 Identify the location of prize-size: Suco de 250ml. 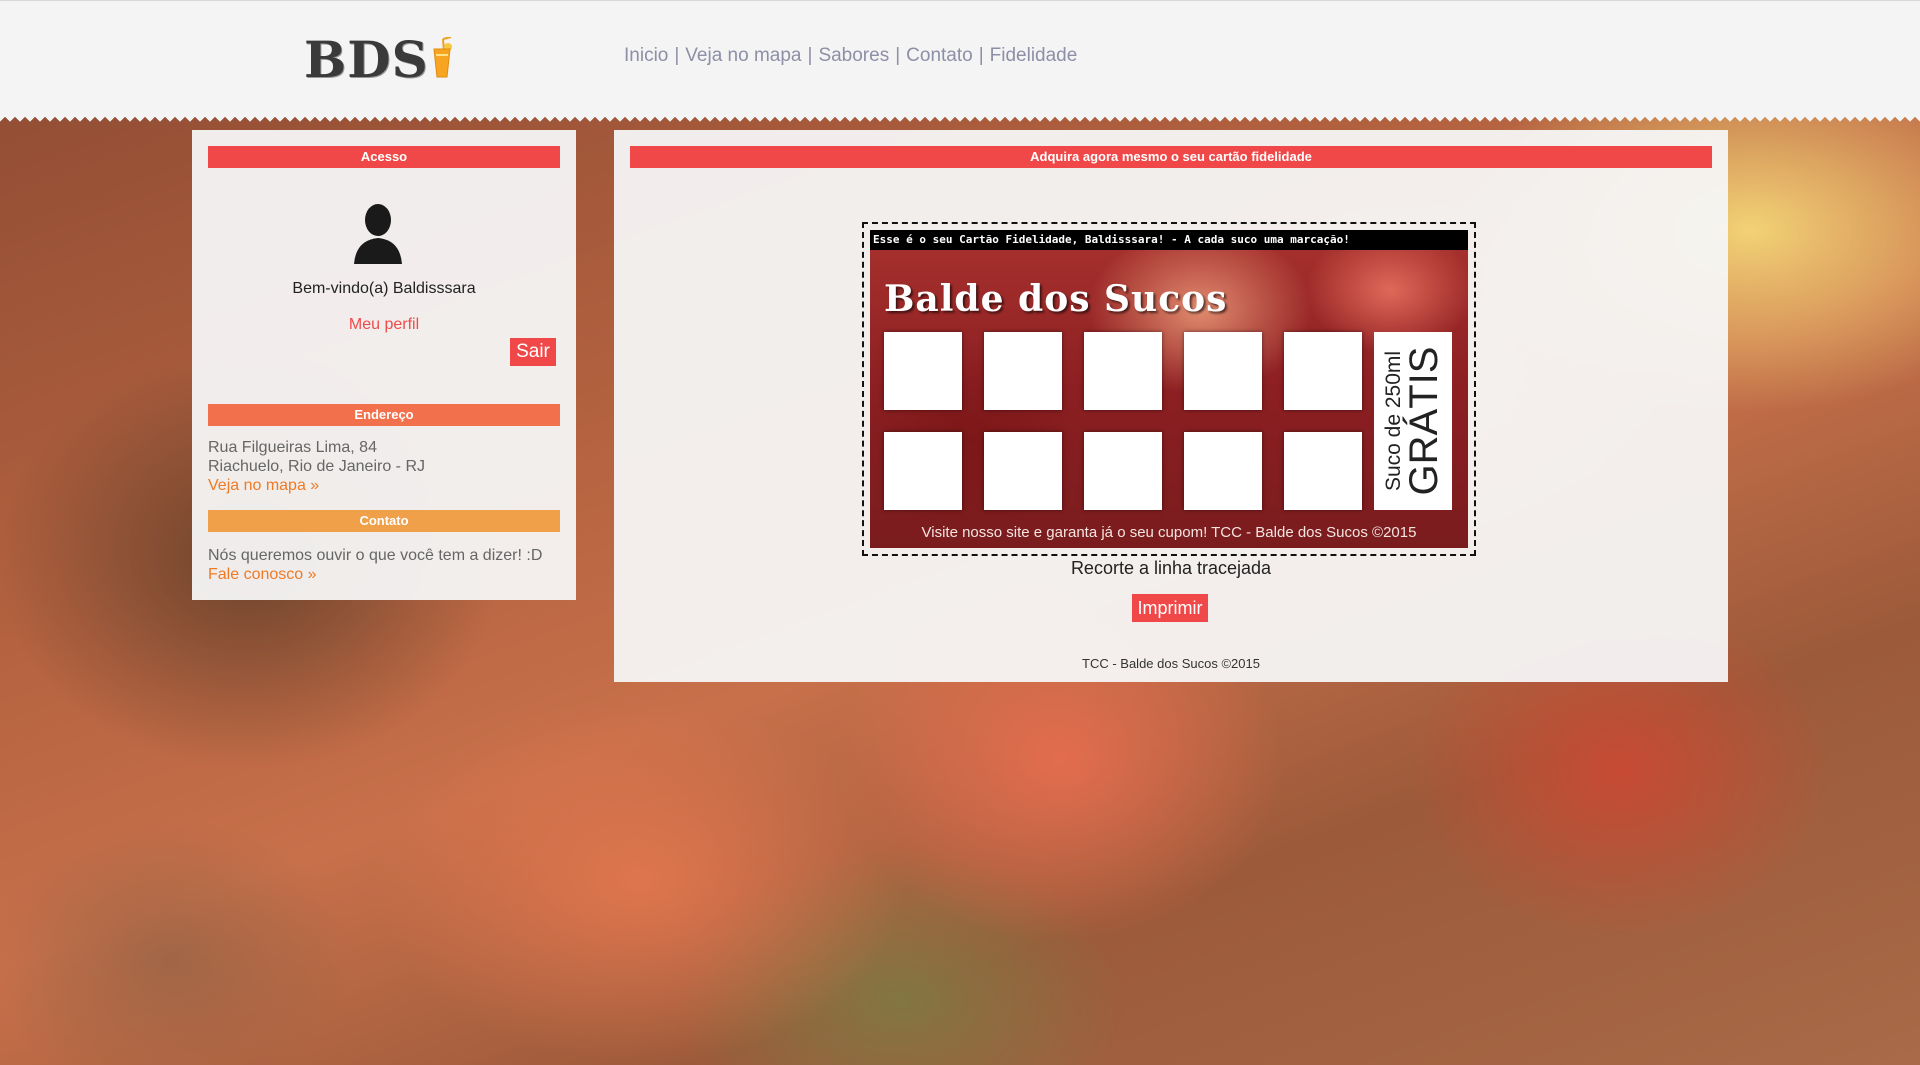
(1393, 421).